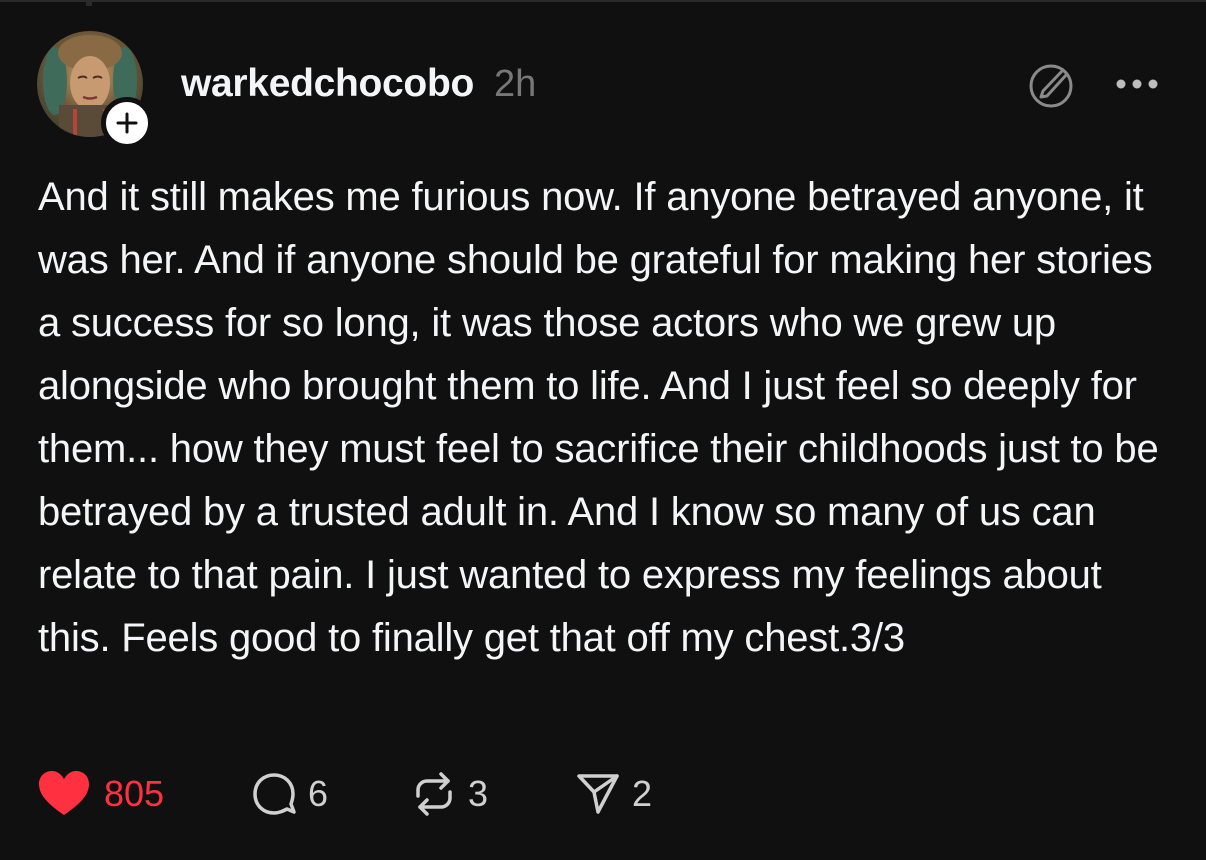  I want to click on follow-button, so click(127, 123).